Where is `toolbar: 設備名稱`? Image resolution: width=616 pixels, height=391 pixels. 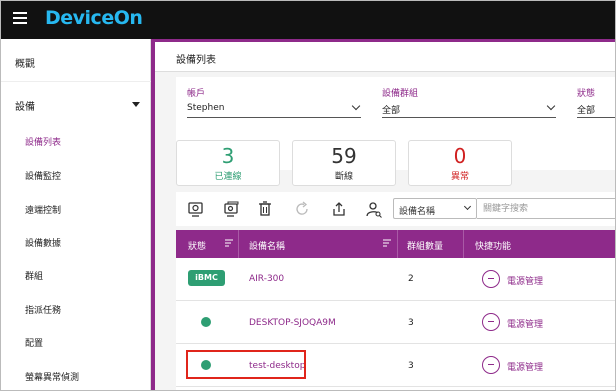
toolbar: 設備名稱 is located at coordinates (395, 209).